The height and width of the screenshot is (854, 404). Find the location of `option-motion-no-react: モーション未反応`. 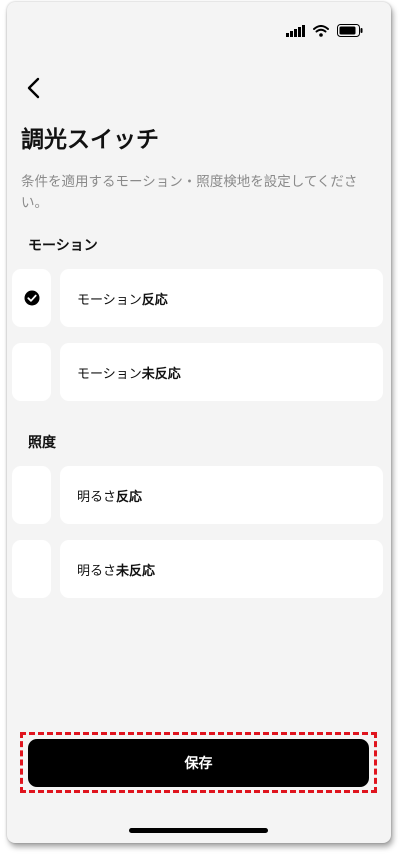

option-motion-no-react: モーション未反応 is located at coordinates (221, 372).